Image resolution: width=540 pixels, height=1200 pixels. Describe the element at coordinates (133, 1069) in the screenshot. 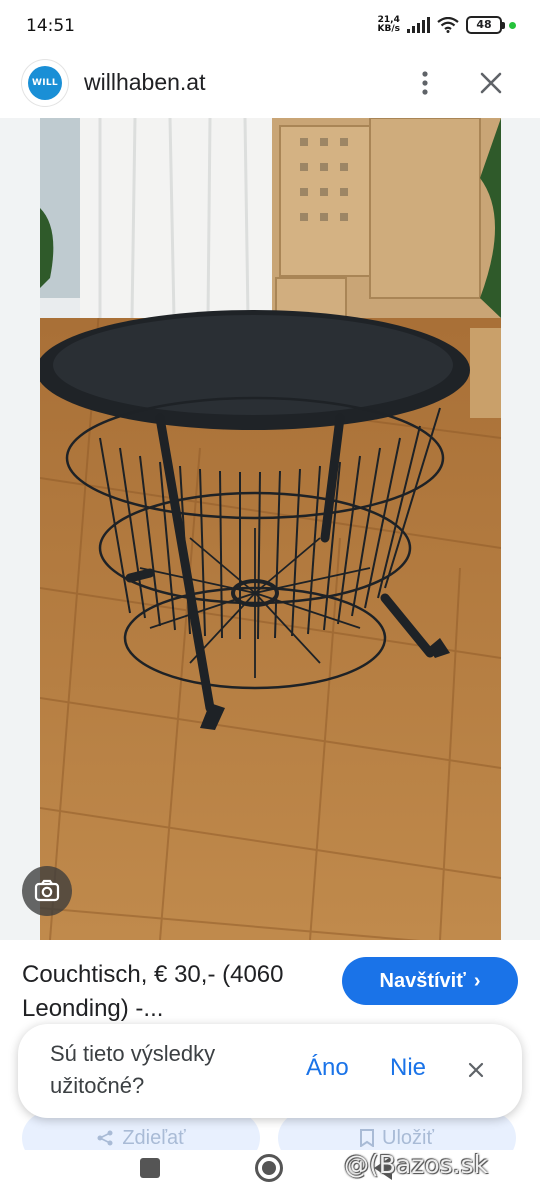

I see `feedback-question: Sú tieto výsledky užitočné?` at that location.